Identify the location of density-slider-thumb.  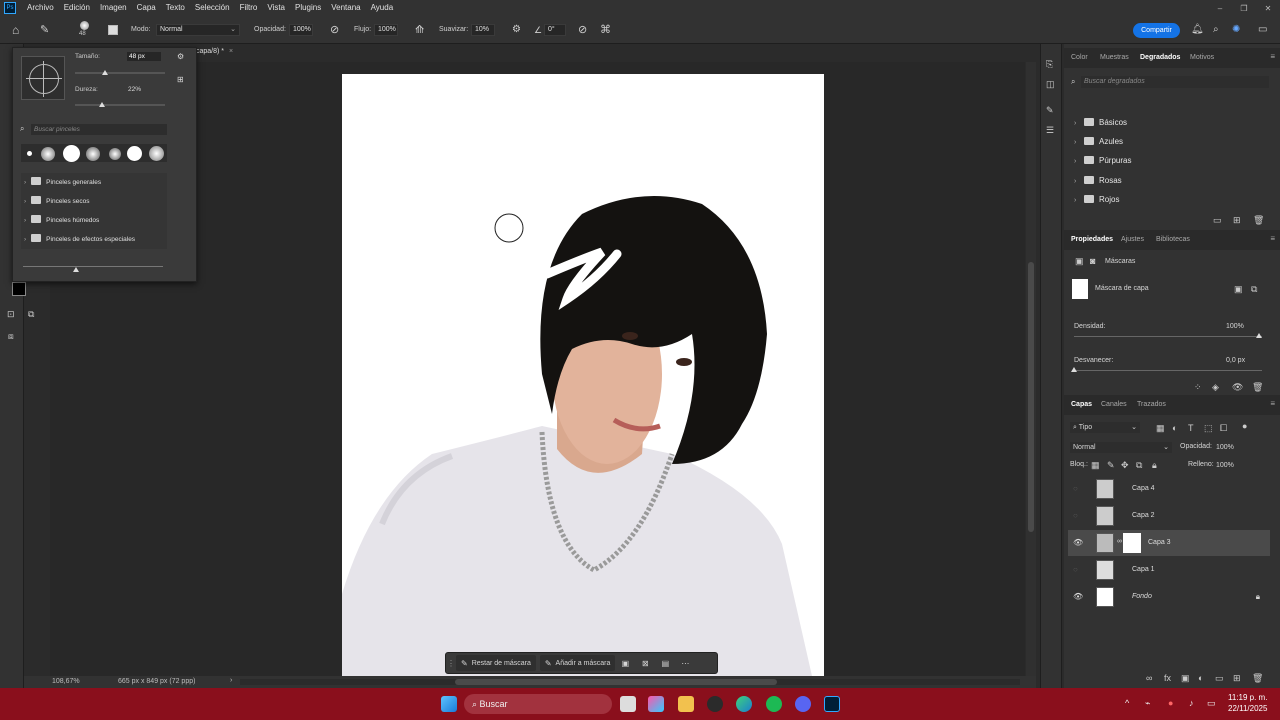
(1259, 335).